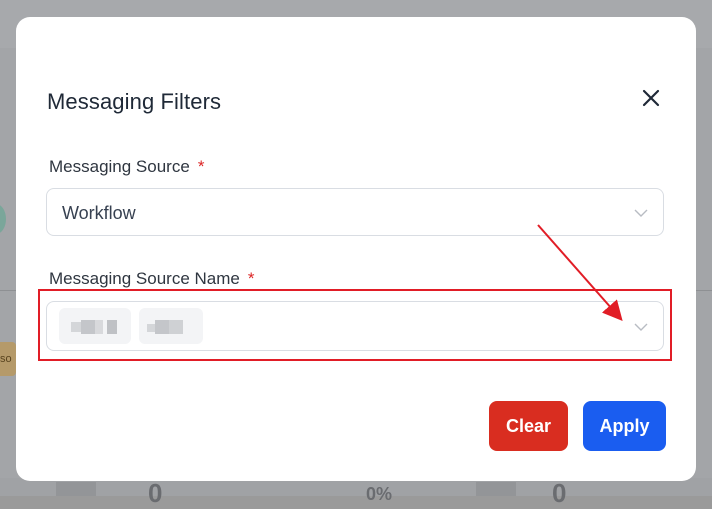 The height and width of the screenshot is (509, 712). What do you see at coordinates (152, 278) in the screenshot?
I see `messaging-source-name-label: Messaging Source Name *` at bounding box center [152, 278].